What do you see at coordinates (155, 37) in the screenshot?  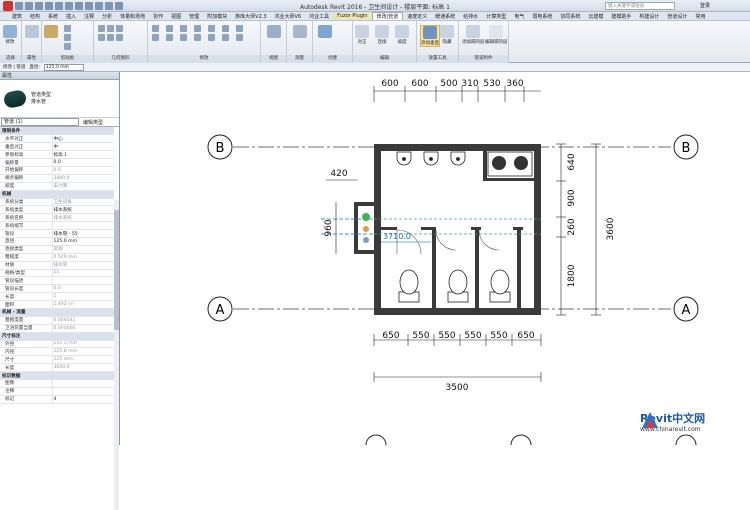 I see `split-icon` at bounding box center [155, 37].